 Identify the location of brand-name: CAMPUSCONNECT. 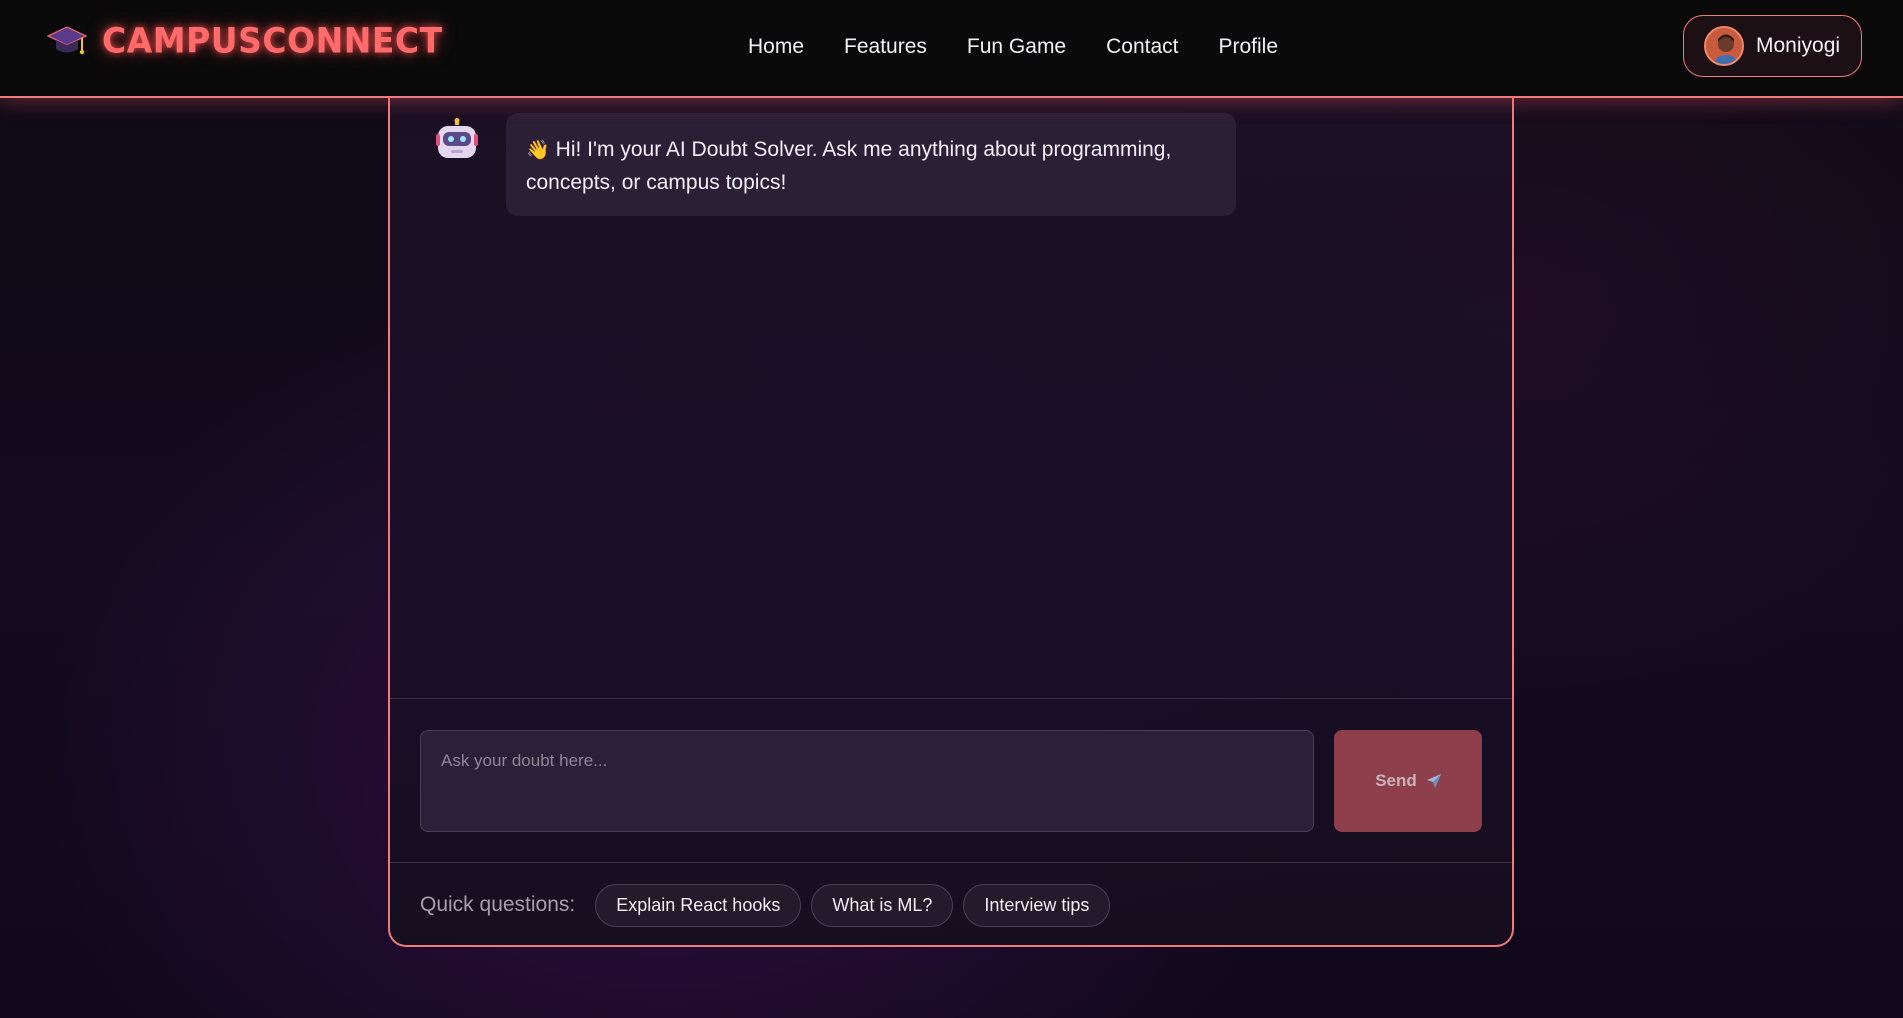
(272, 40).